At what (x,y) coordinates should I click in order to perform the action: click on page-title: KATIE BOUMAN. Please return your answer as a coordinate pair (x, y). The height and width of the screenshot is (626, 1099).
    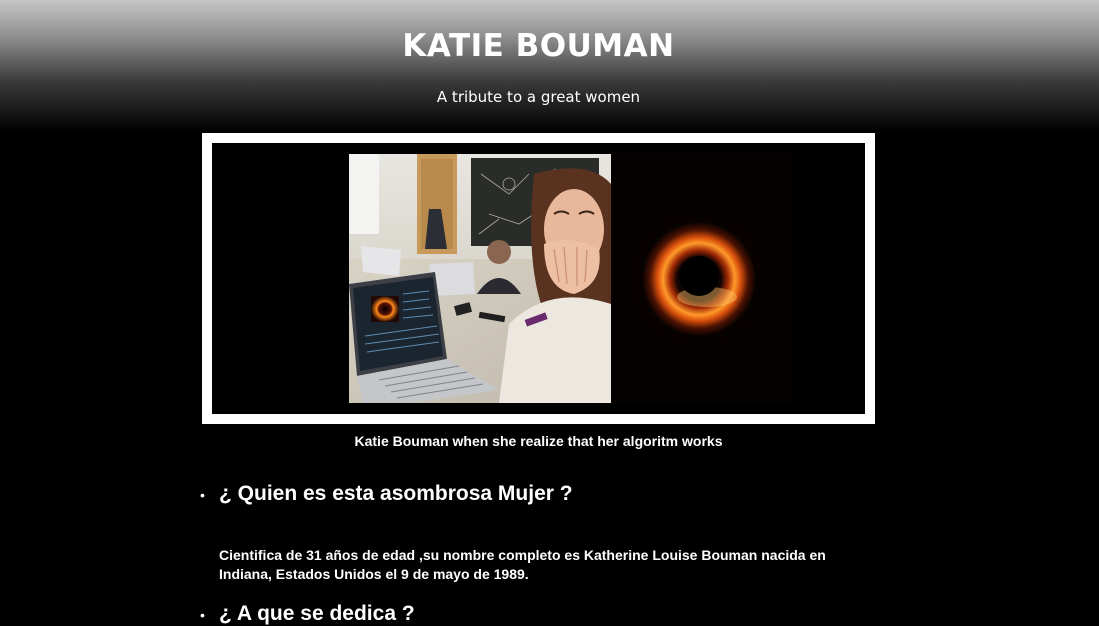
    Looking at the image, I should click on (538, 46).